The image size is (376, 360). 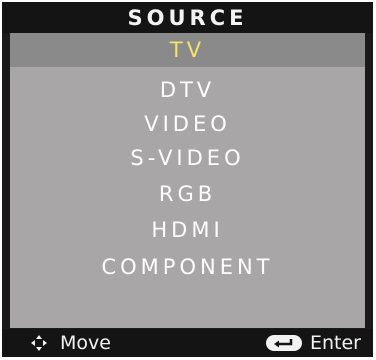 I want to click on footer-bar: Move Enter, so click(x=187, y=343).